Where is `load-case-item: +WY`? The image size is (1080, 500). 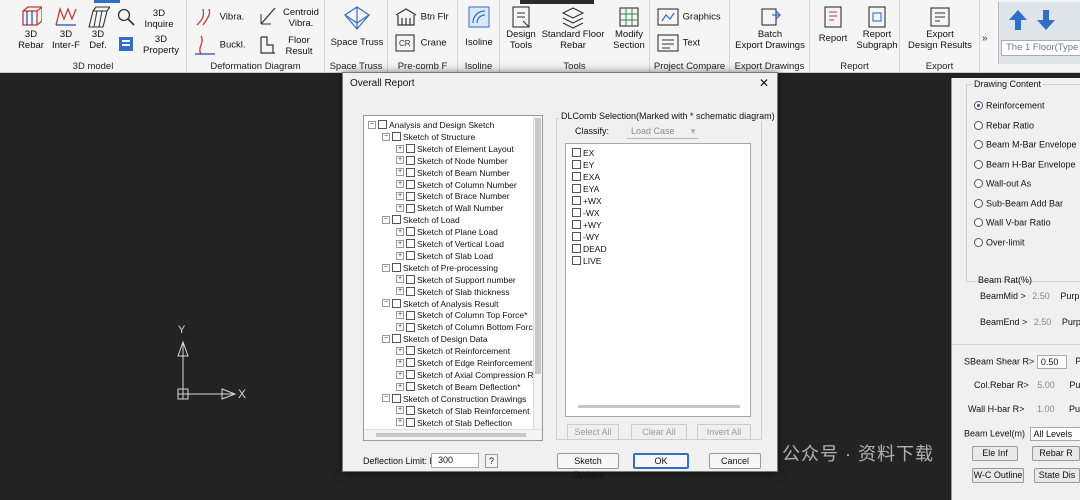
load-case-item: +WY is located at coordinates (586, 224).